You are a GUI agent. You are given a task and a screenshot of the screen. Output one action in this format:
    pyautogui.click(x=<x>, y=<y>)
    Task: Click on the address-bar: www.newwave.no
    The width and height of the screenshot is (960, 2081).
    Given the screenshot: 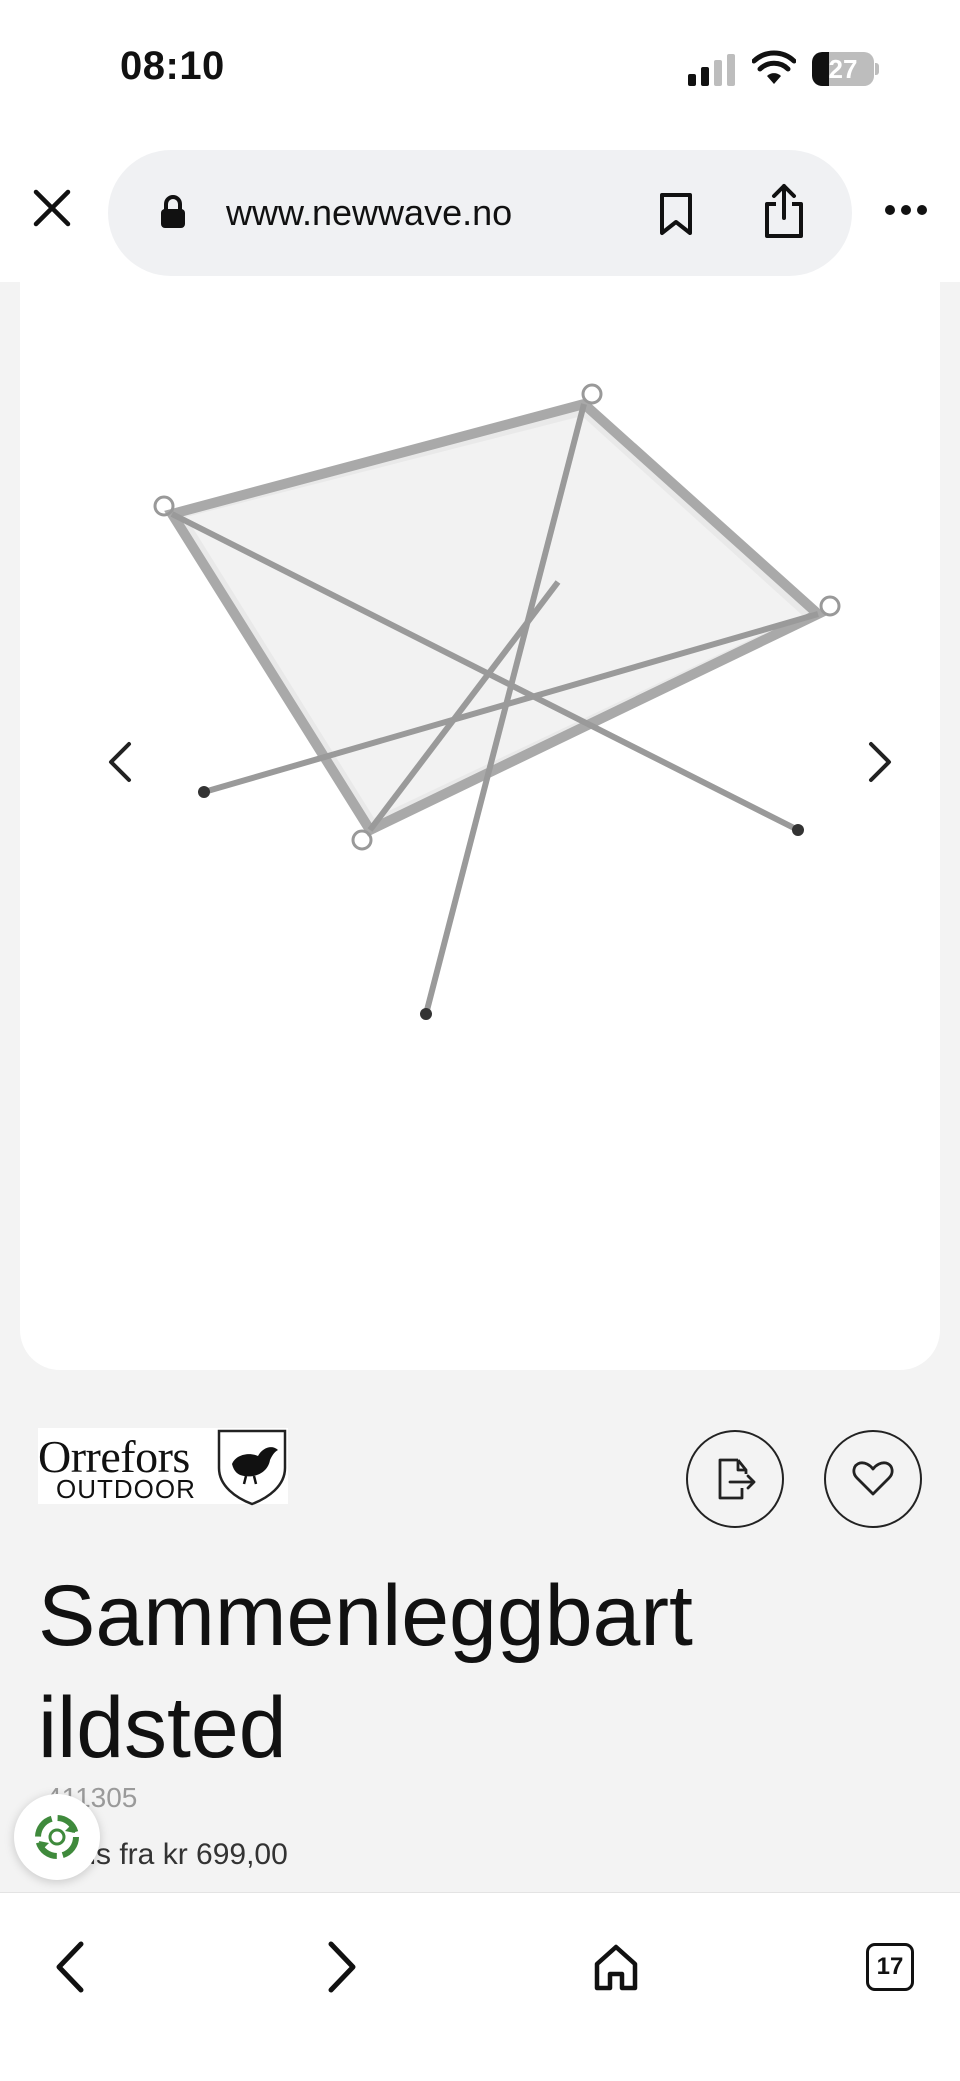 What is the action you would take?
    pyautogui.click(x=480, y=213)
    